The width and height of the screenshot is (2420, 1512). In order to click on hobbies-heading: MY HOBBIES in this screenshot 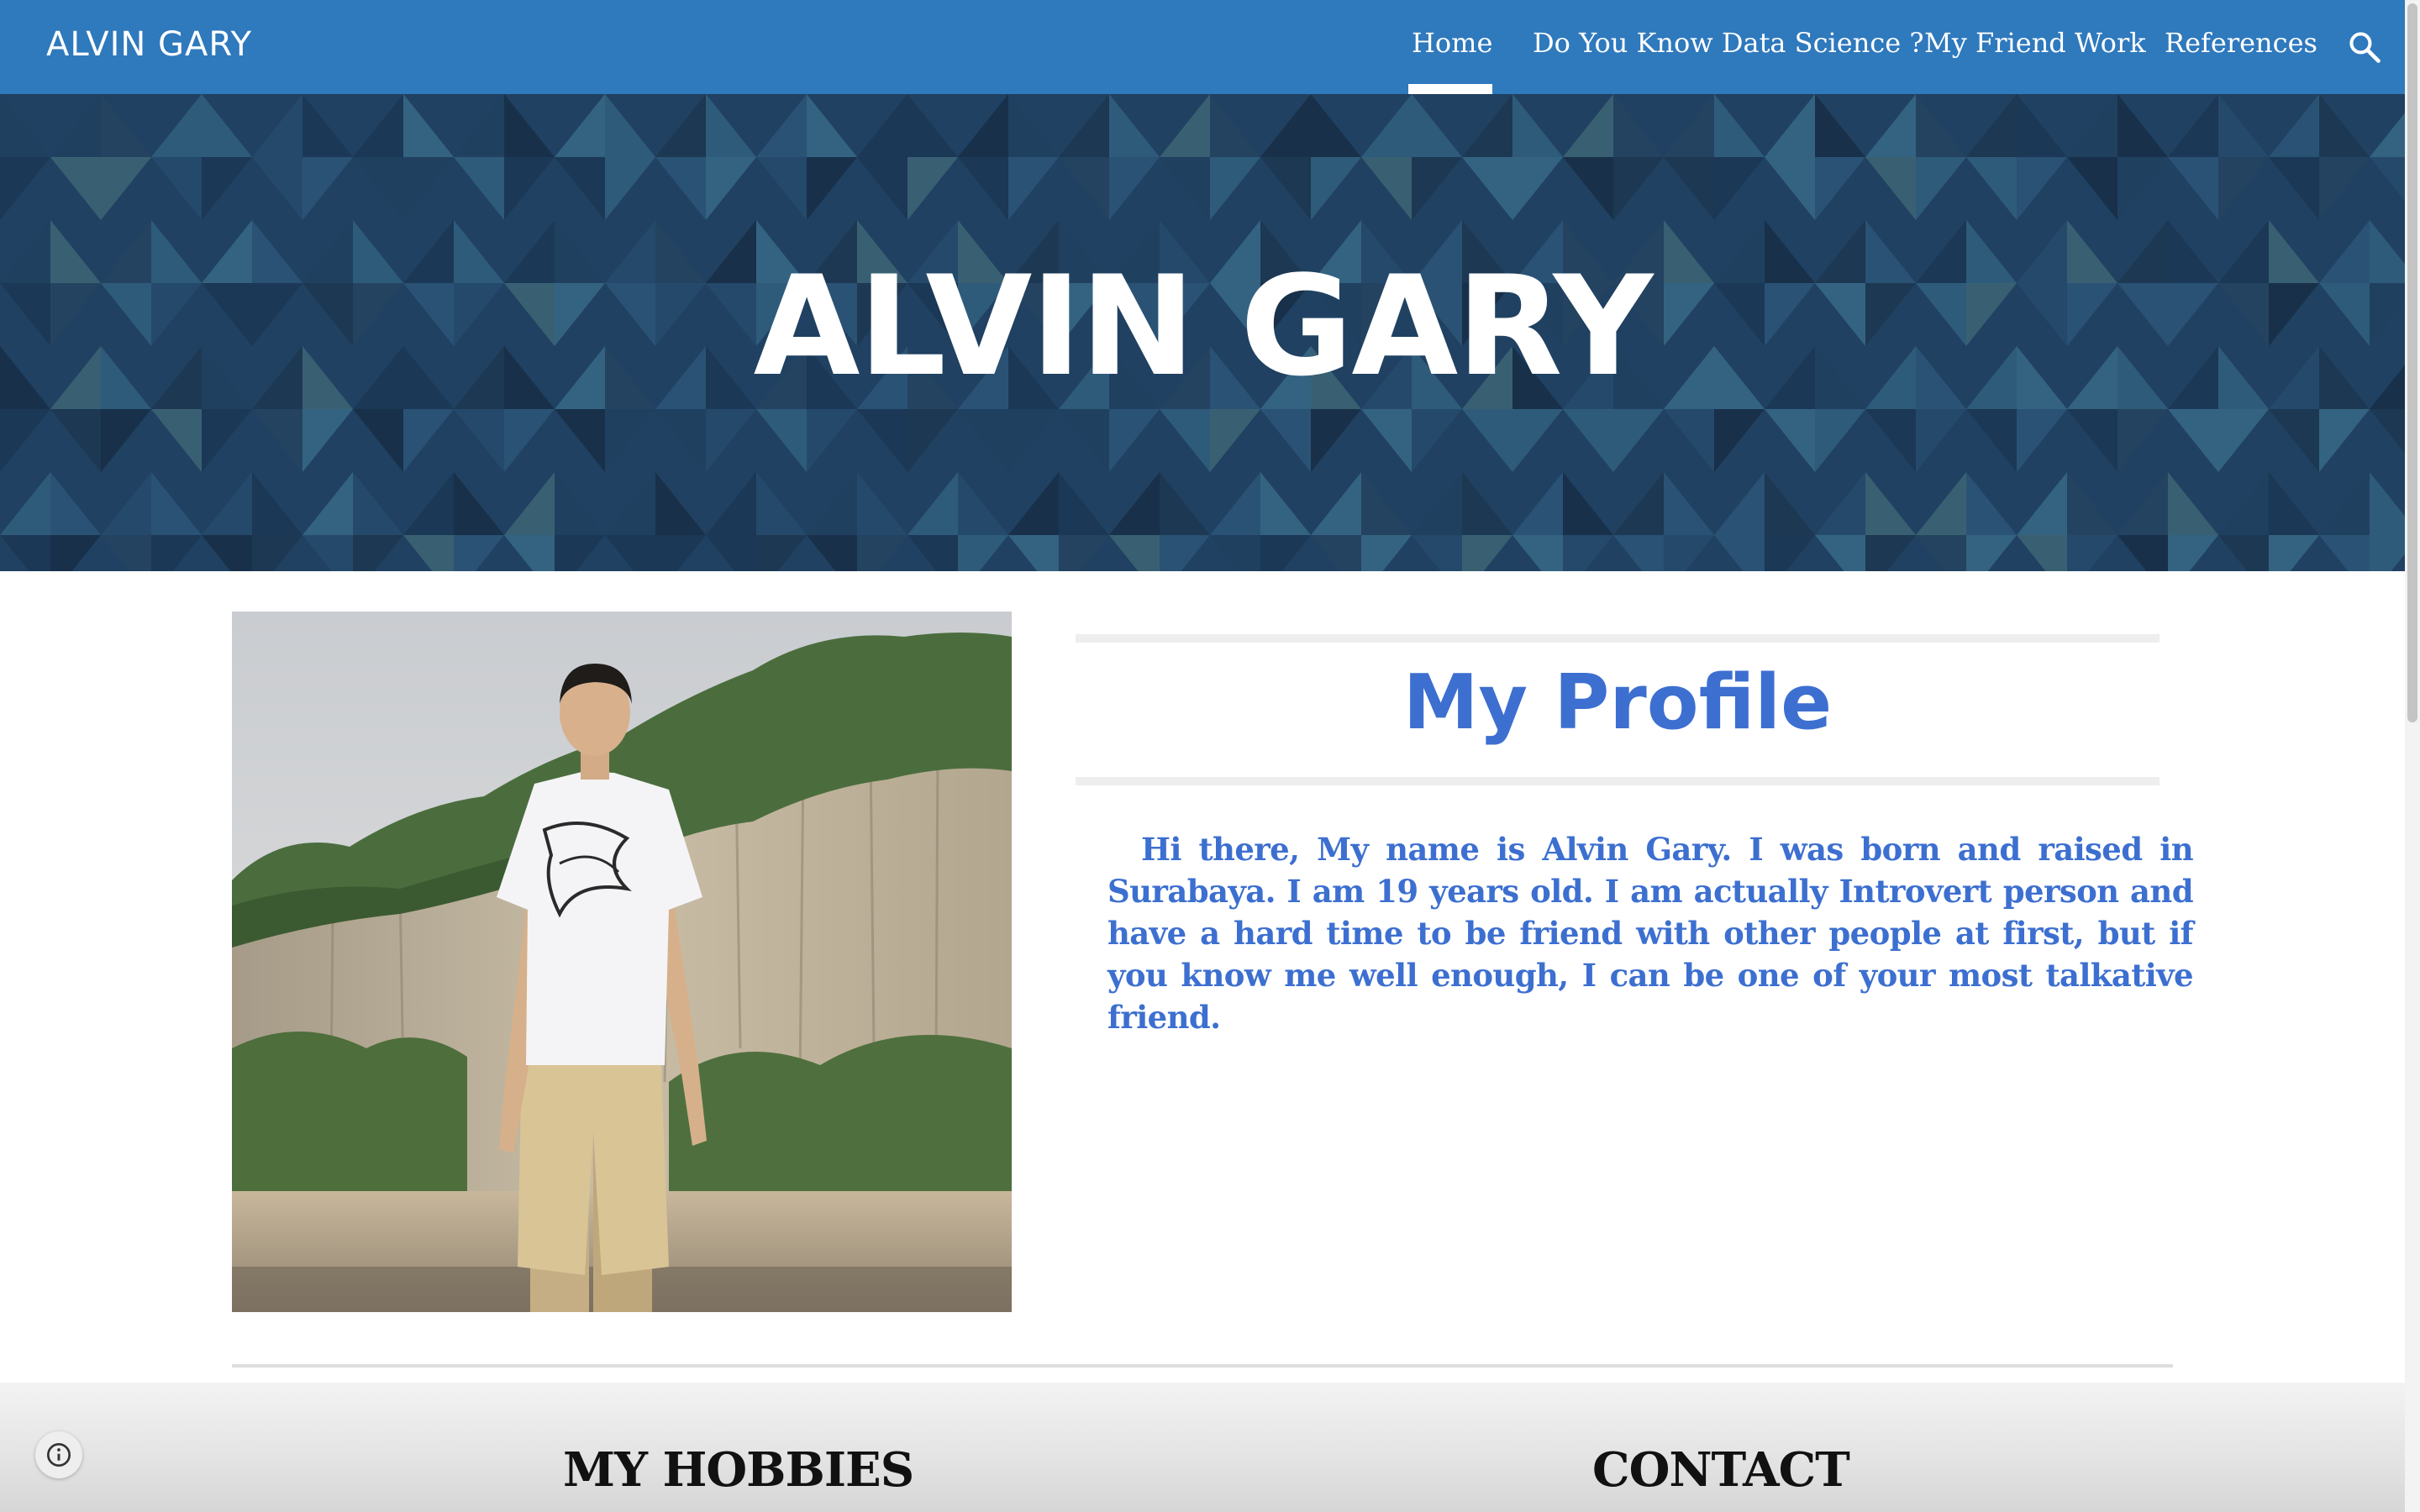, I will do `click(738, 1470)`.